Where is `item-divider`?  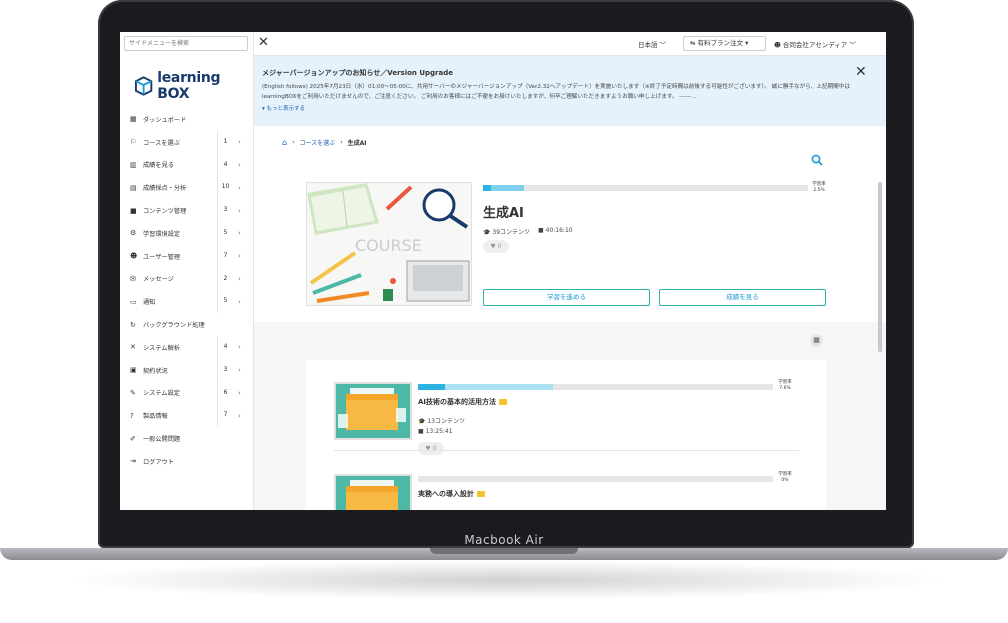
item-divider is located at coordinates (566, 450).